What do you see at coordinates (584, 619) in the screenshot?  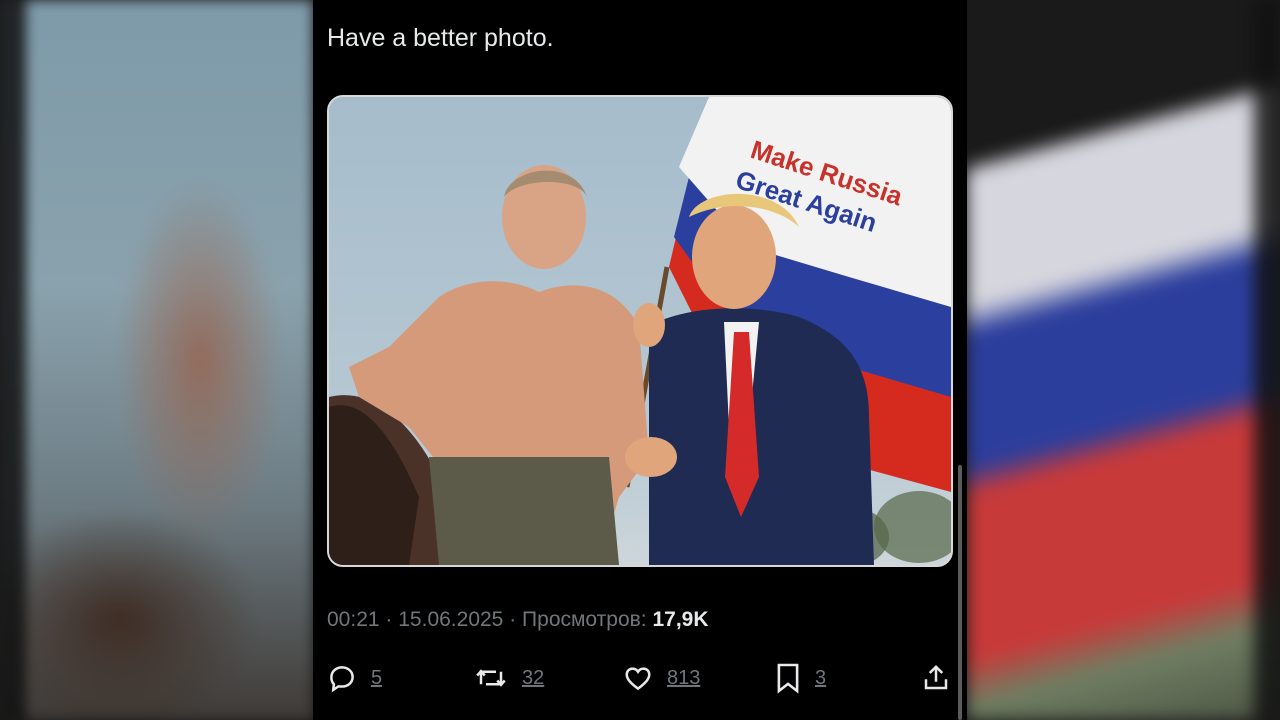 I see `views-label: Просмотров:` at bounding box center [584, 619].